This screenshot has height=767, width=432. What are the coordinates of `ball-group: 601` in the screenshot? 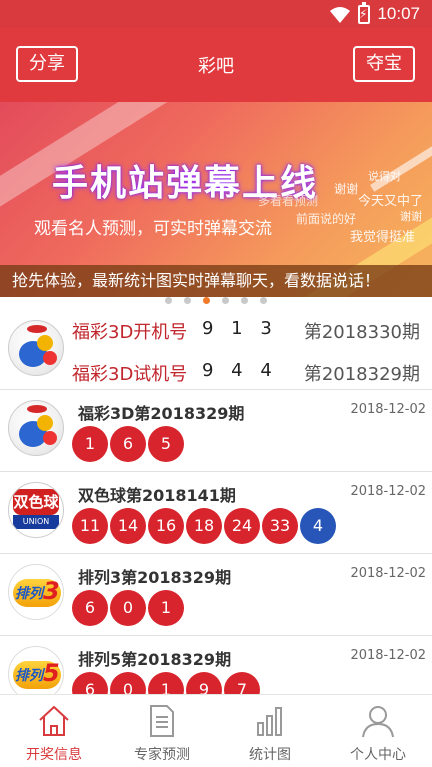 It's located at (128, 608).